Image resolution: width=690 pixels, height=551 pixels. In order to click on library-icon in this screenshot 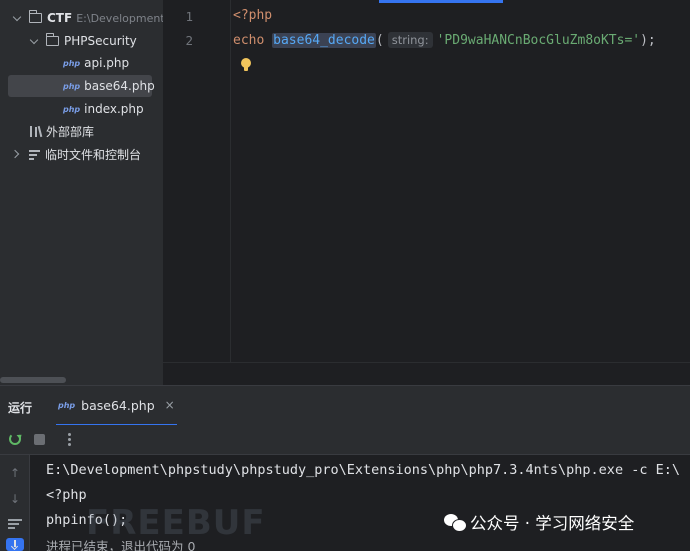, I will do `click(36, 131)`.